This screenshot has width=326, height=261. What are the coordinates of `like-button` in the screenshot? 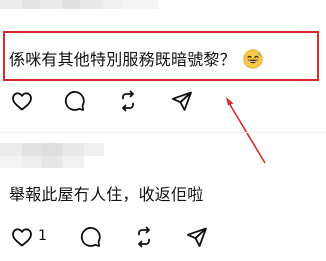 It's located at (22, 101).